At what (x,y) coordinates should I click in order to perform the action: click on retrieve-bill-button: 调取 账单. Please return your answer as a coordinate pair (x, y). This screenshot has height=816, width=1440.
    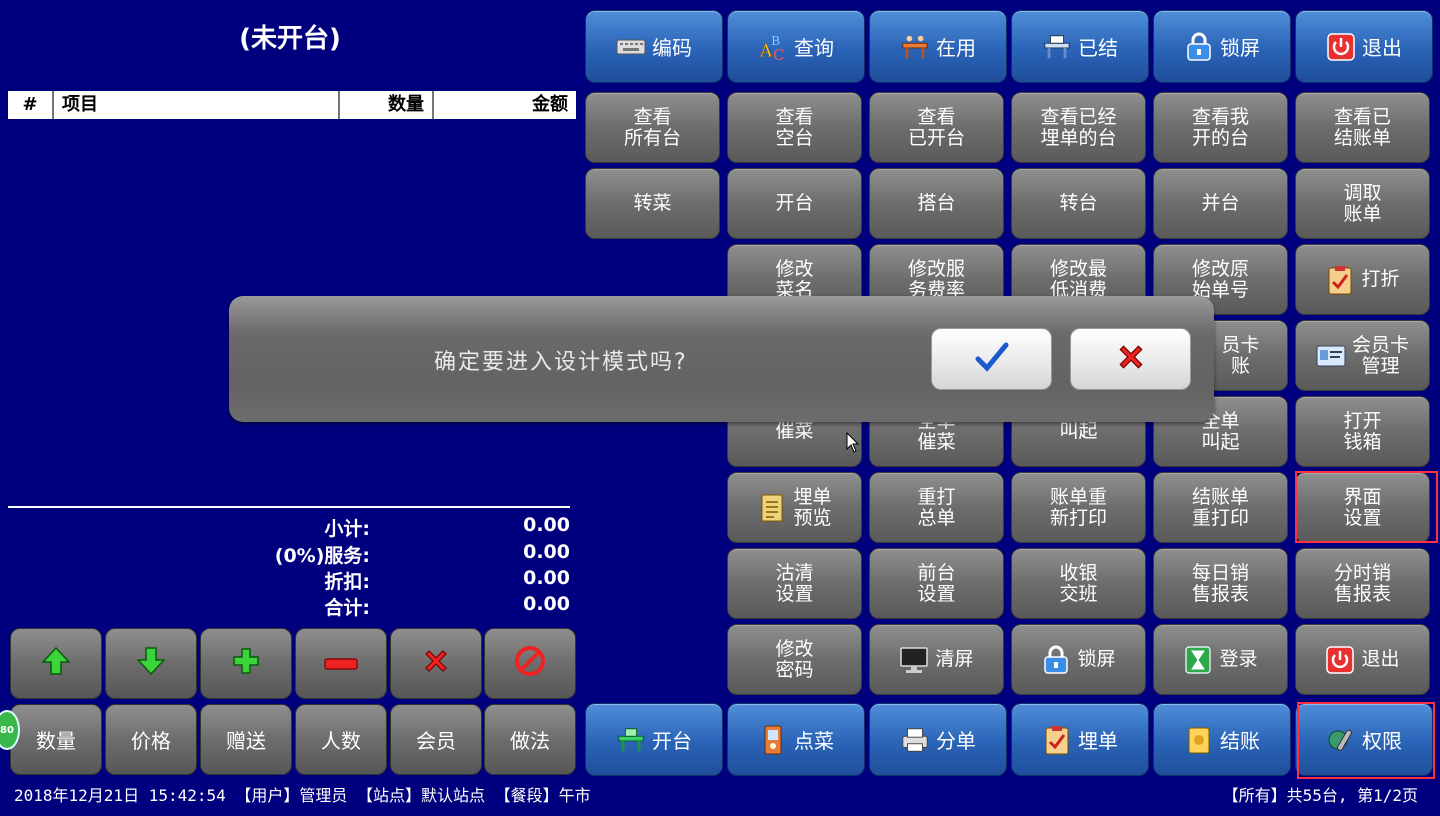
    Looking at the image, I should click on (1362, 203).